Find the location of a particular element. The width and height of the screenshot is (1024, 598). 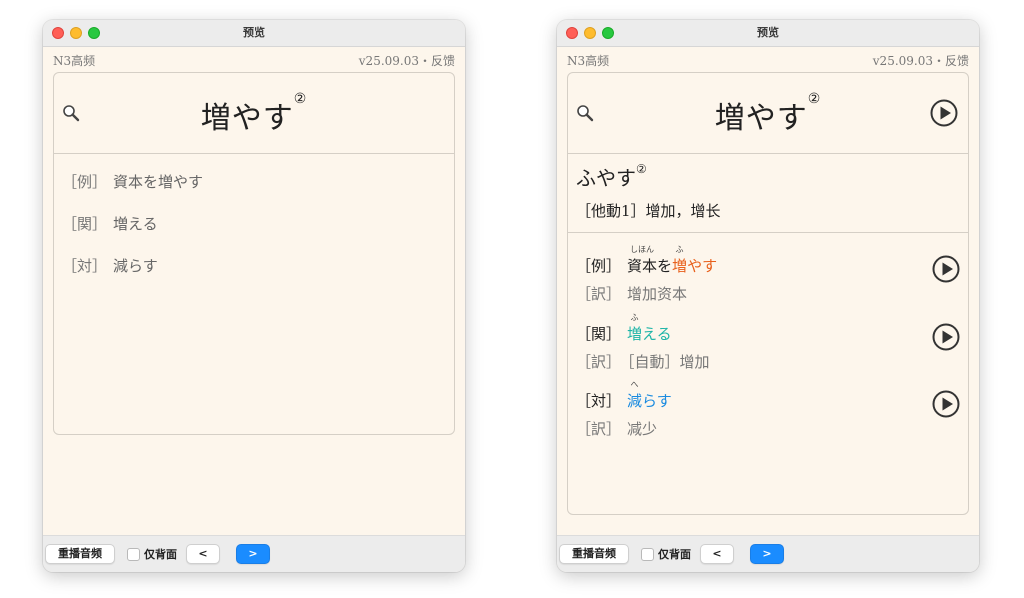

antonym-row: ［対］ 減へらす ［訳］ 减少 is located at coordinates (772, 406).